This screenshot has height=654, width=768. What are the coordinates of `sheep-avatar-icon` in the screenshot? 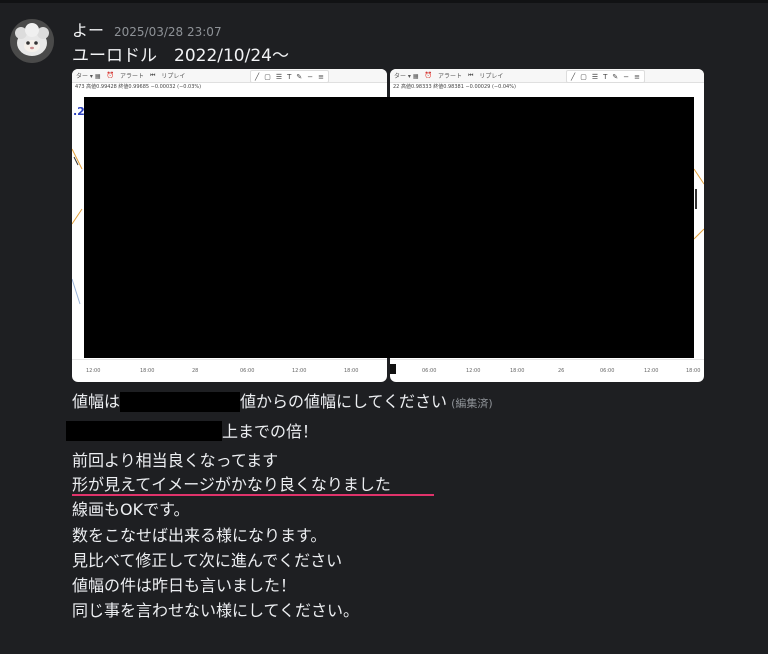 It's located at (32, 41).